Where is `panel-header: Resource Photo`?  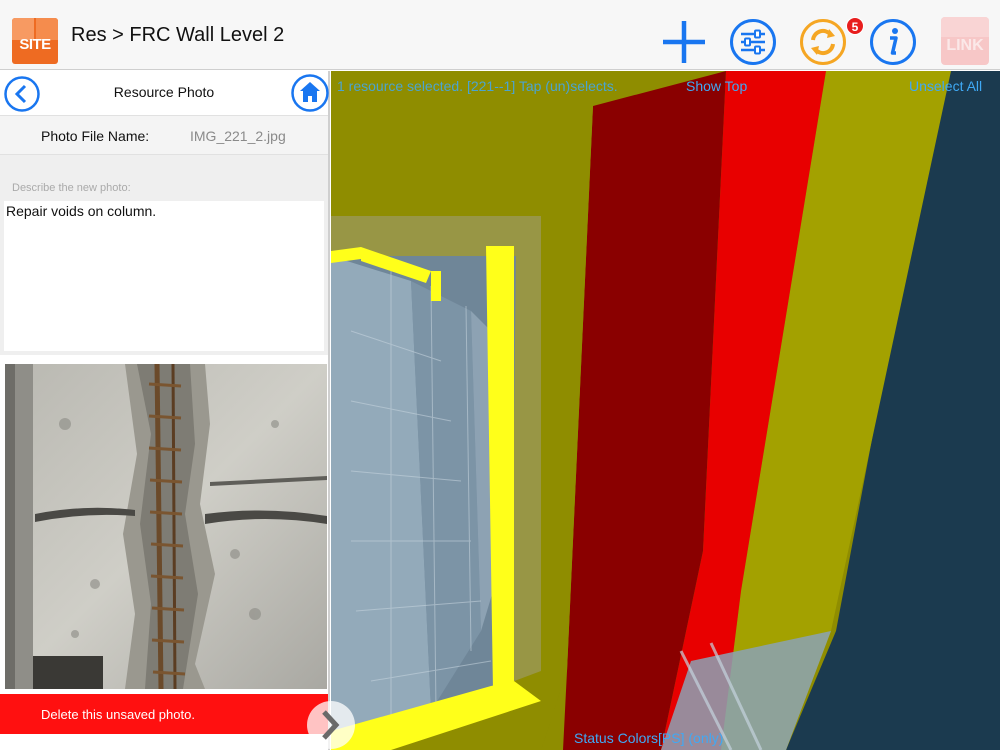 panel-header: Resource Photo is located at coordinates (164, 93).